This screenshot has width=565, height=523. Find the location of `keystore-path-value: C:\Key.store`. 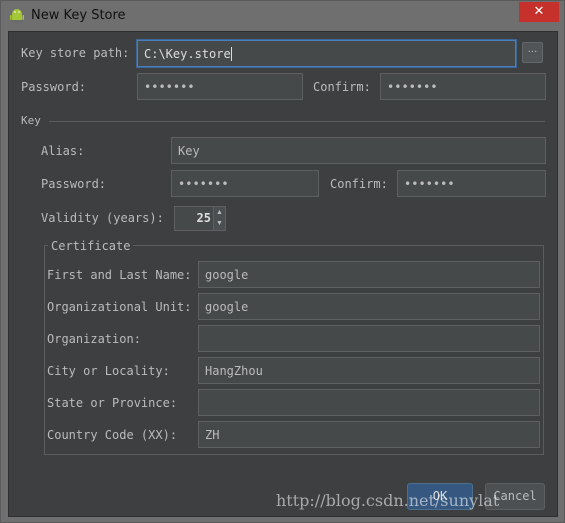

keystore-path-value: C:\Key.store is located at coordinates (187, 54).